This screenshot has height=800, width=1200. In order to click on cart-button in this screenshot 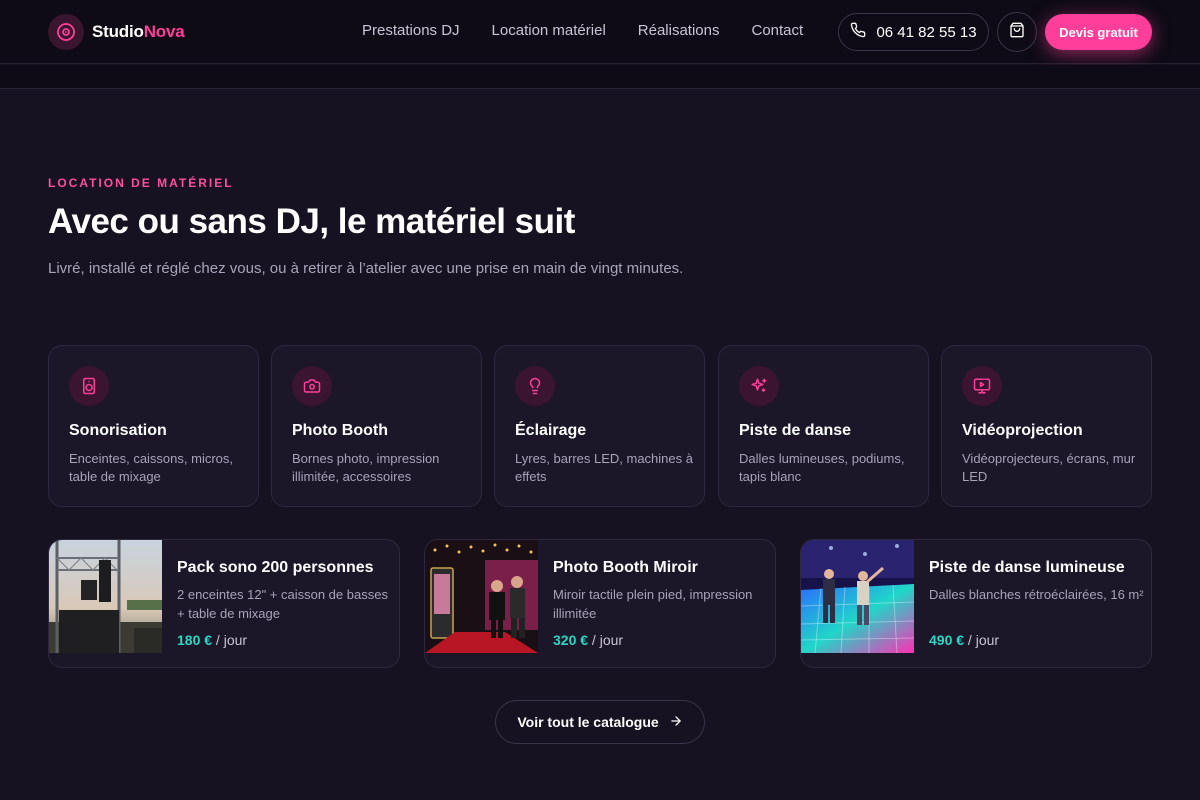, I will do `click(1017, 32)`.